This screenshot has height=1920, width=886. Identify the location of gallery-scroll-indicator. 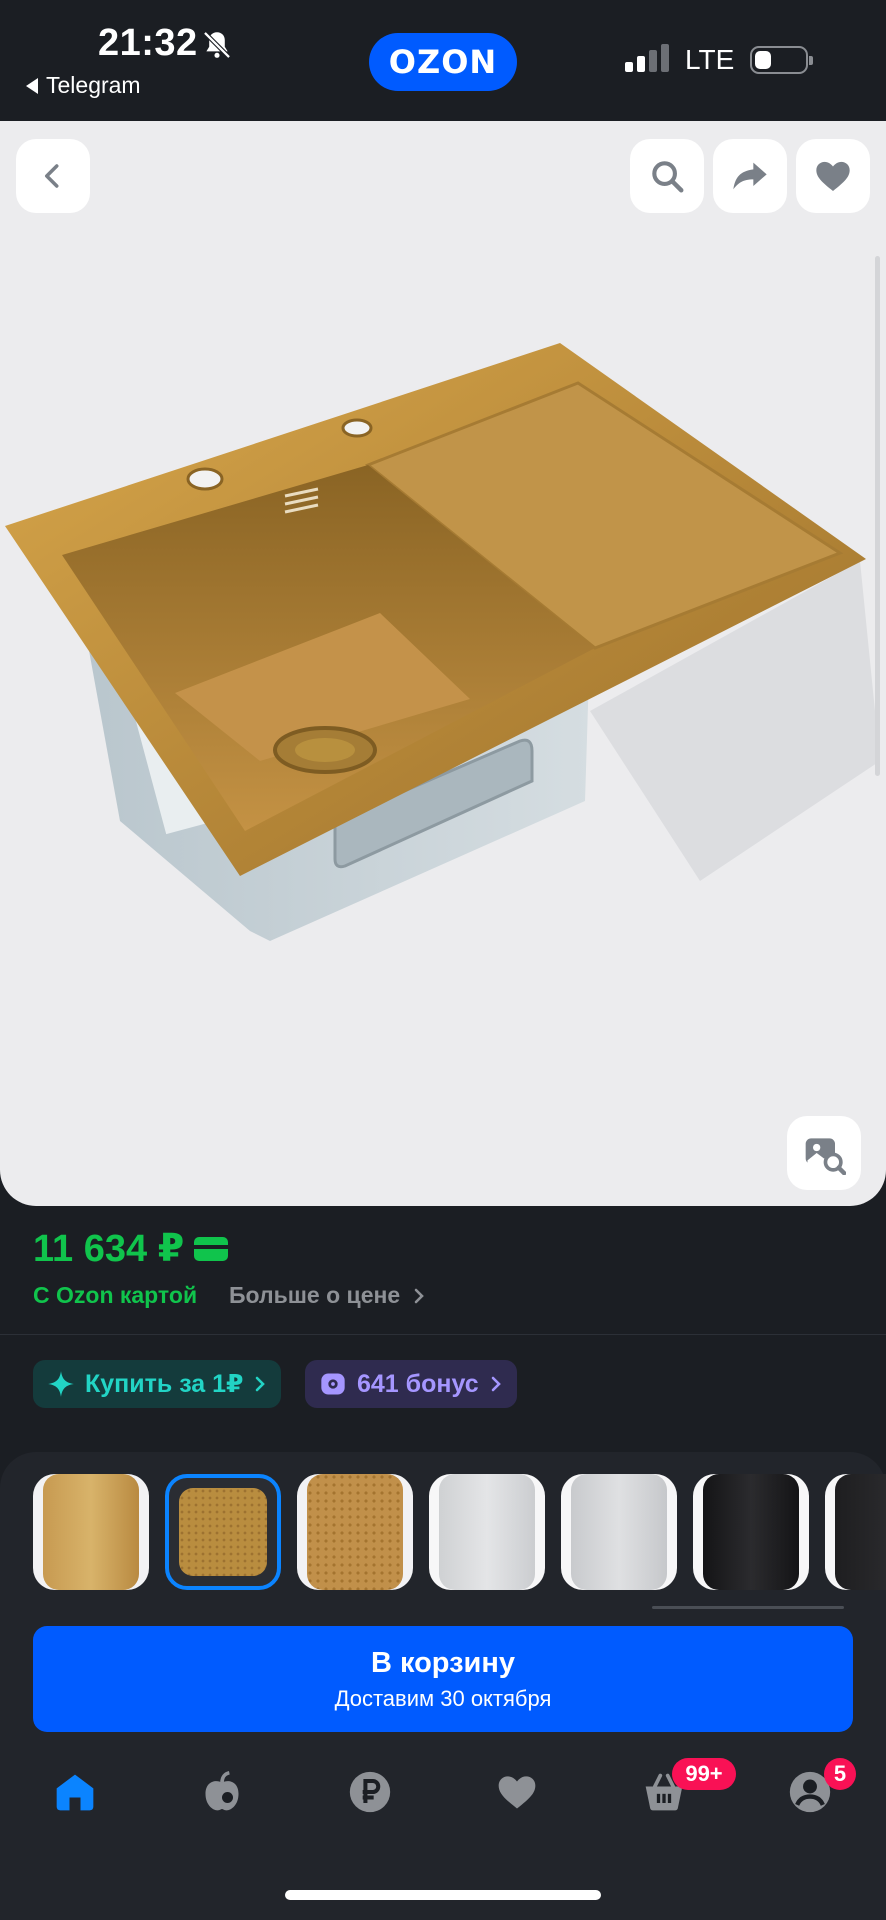
(877, 516).